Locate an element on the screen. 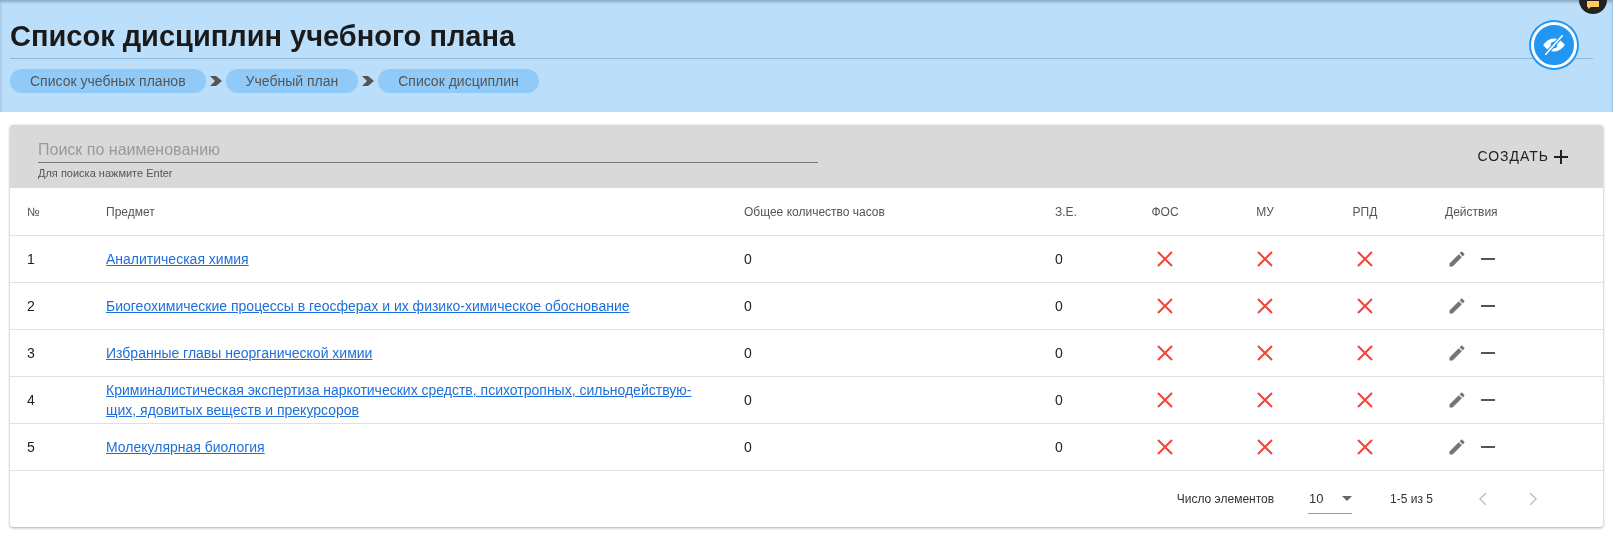 This screenshot has width=1613, height=539. subject-link: Биогеохимические процессы в геосферах и их физико-химическое обоснование is located at coordinates (425, 306).